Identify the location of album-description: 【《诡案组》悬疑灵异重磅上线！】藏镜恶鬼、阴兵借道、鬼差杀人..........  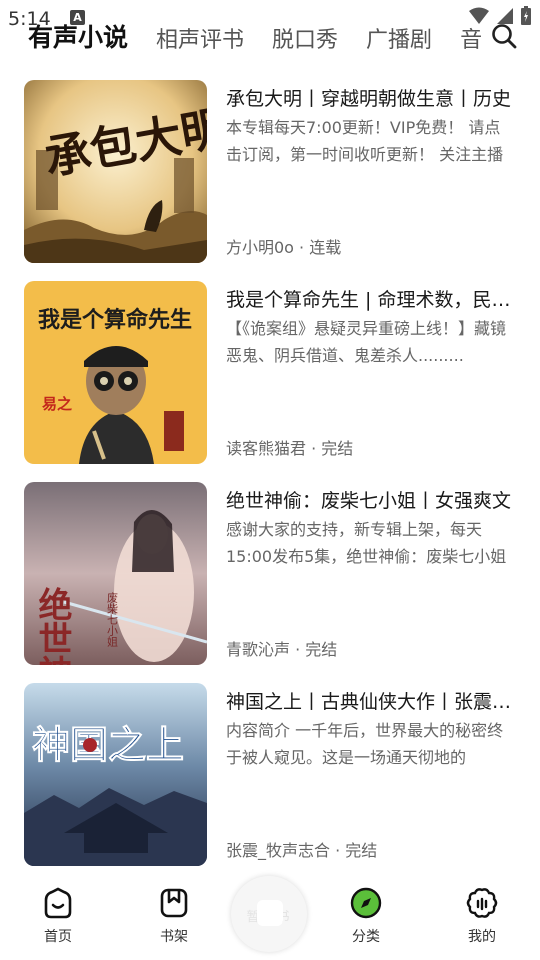
(366, 342).